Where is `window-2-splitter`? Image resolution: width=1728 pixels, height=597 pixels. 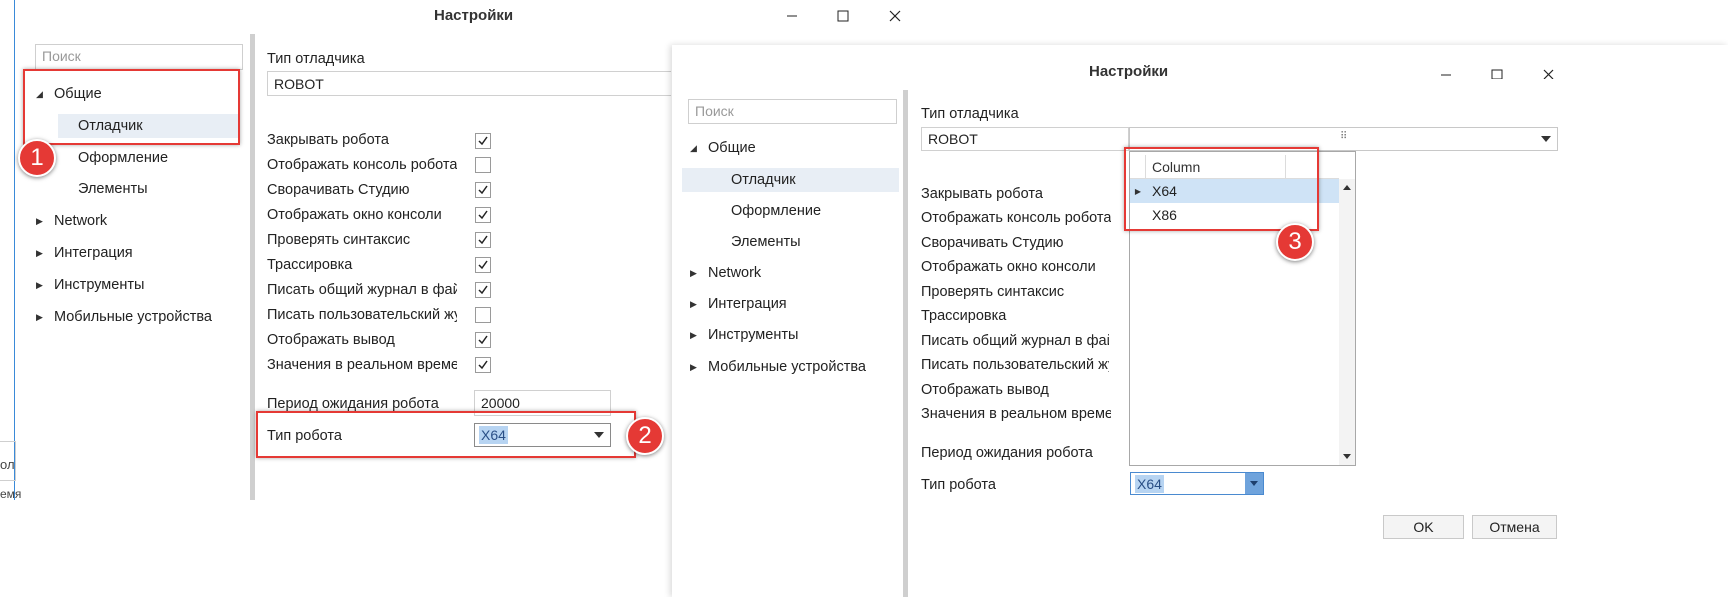
window-2-splitter is located at coordinates (905, 343).